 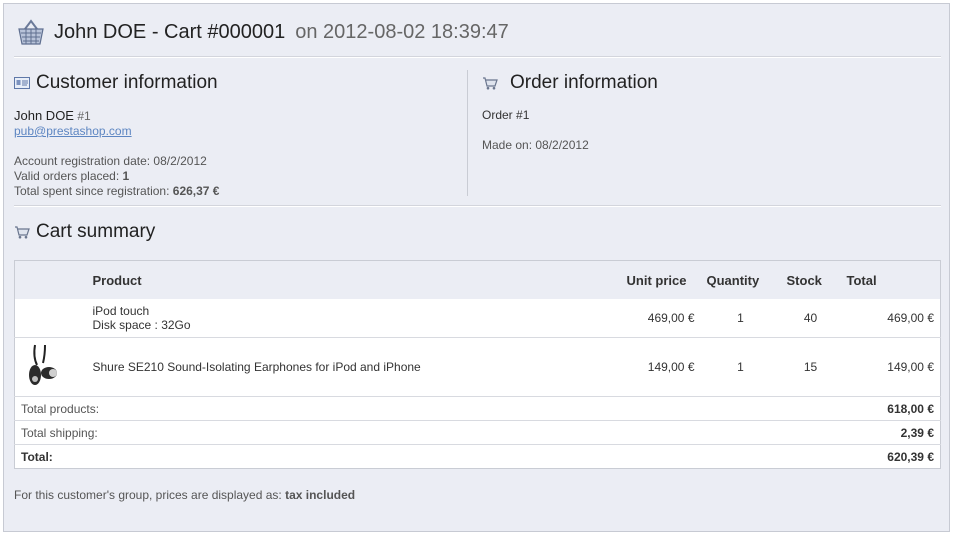 I want to click on customer-email-link: pub@prestashop.com, so click(x=73, y=131).